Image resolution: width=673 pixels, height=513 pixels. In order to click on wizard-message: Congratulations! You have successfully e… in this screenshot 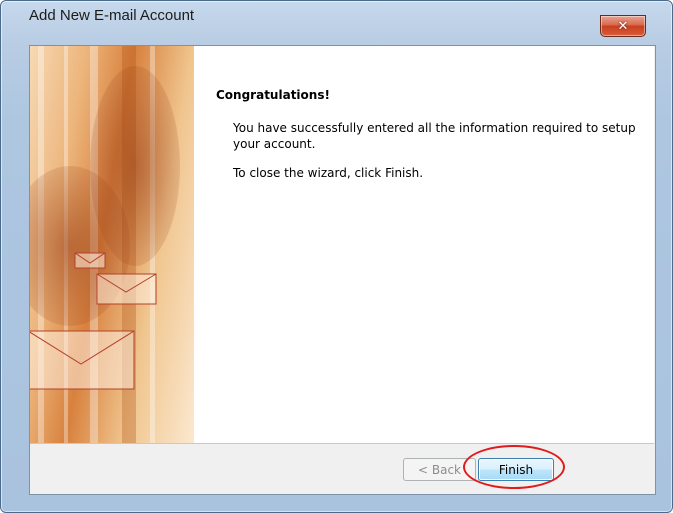, I will do `click(426, 134)`.